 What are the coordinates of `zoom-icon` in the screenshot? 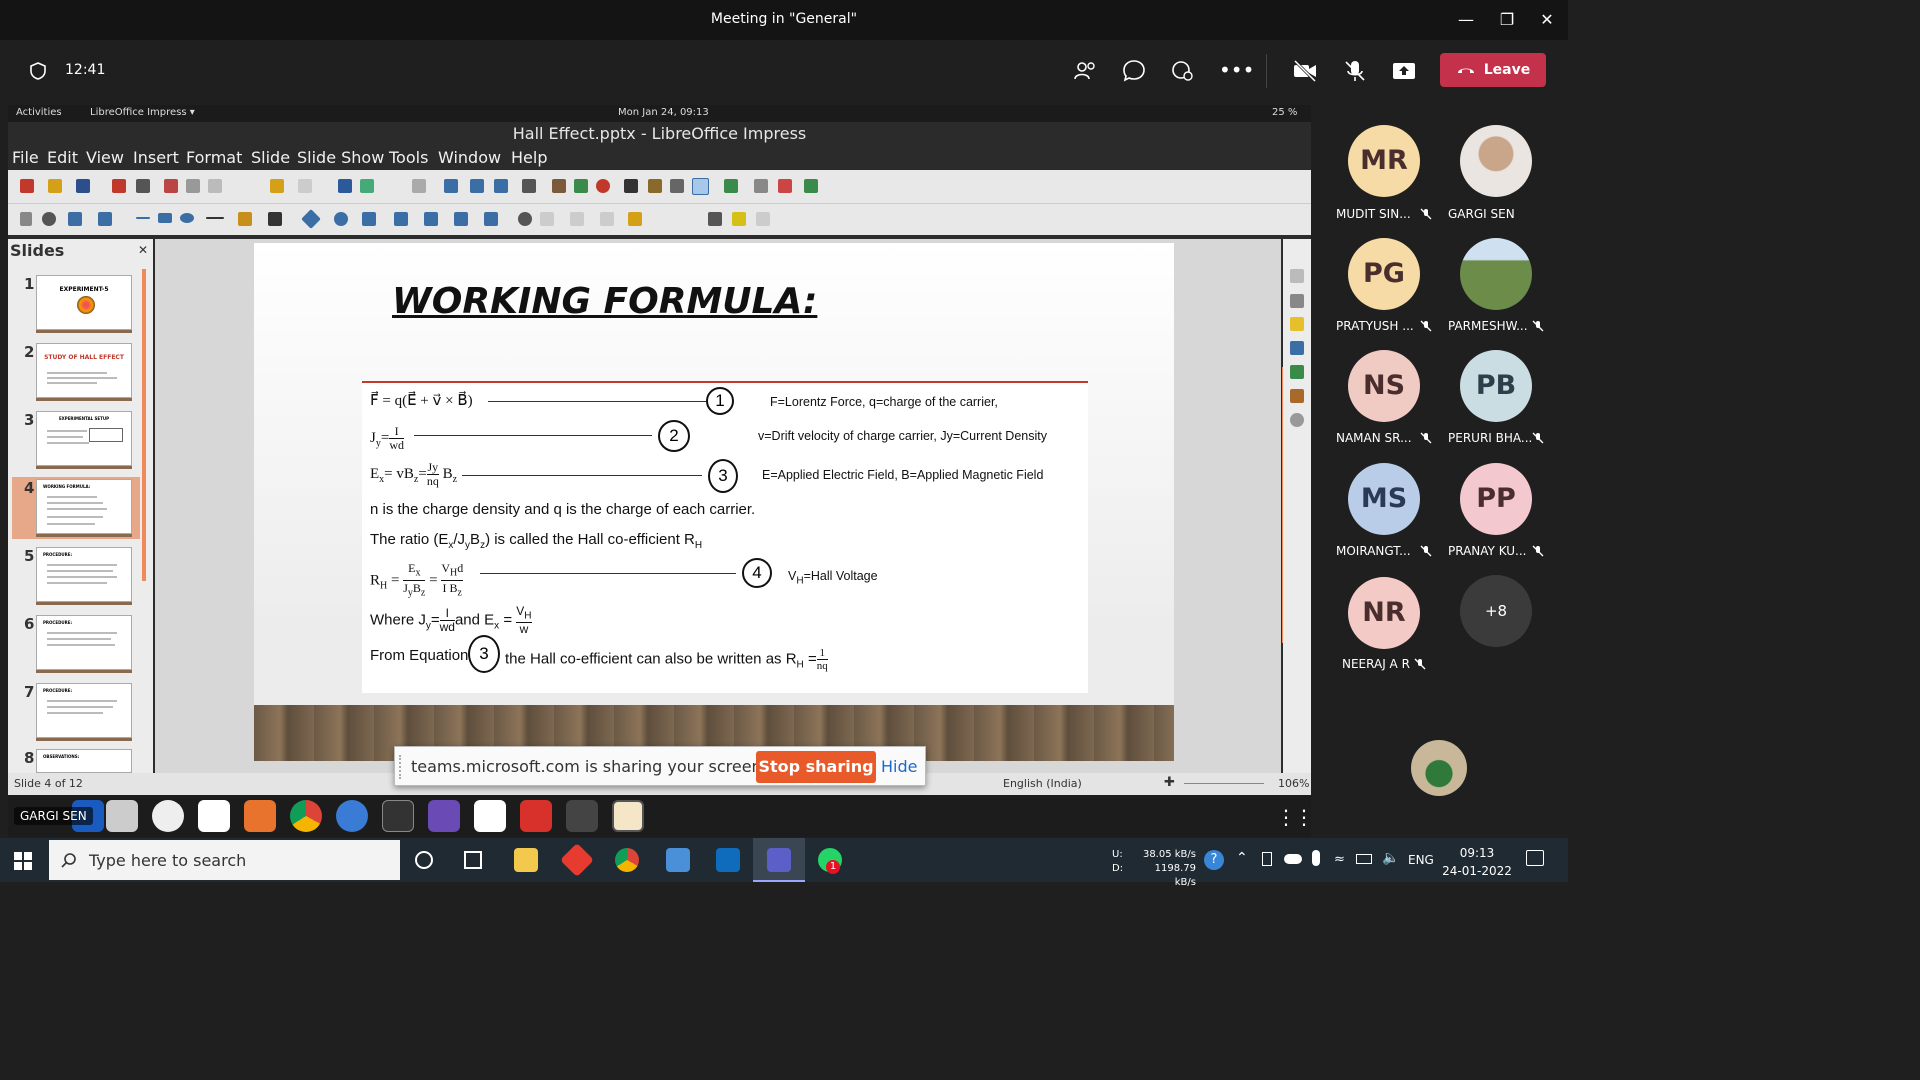 It's located at (49, 219).